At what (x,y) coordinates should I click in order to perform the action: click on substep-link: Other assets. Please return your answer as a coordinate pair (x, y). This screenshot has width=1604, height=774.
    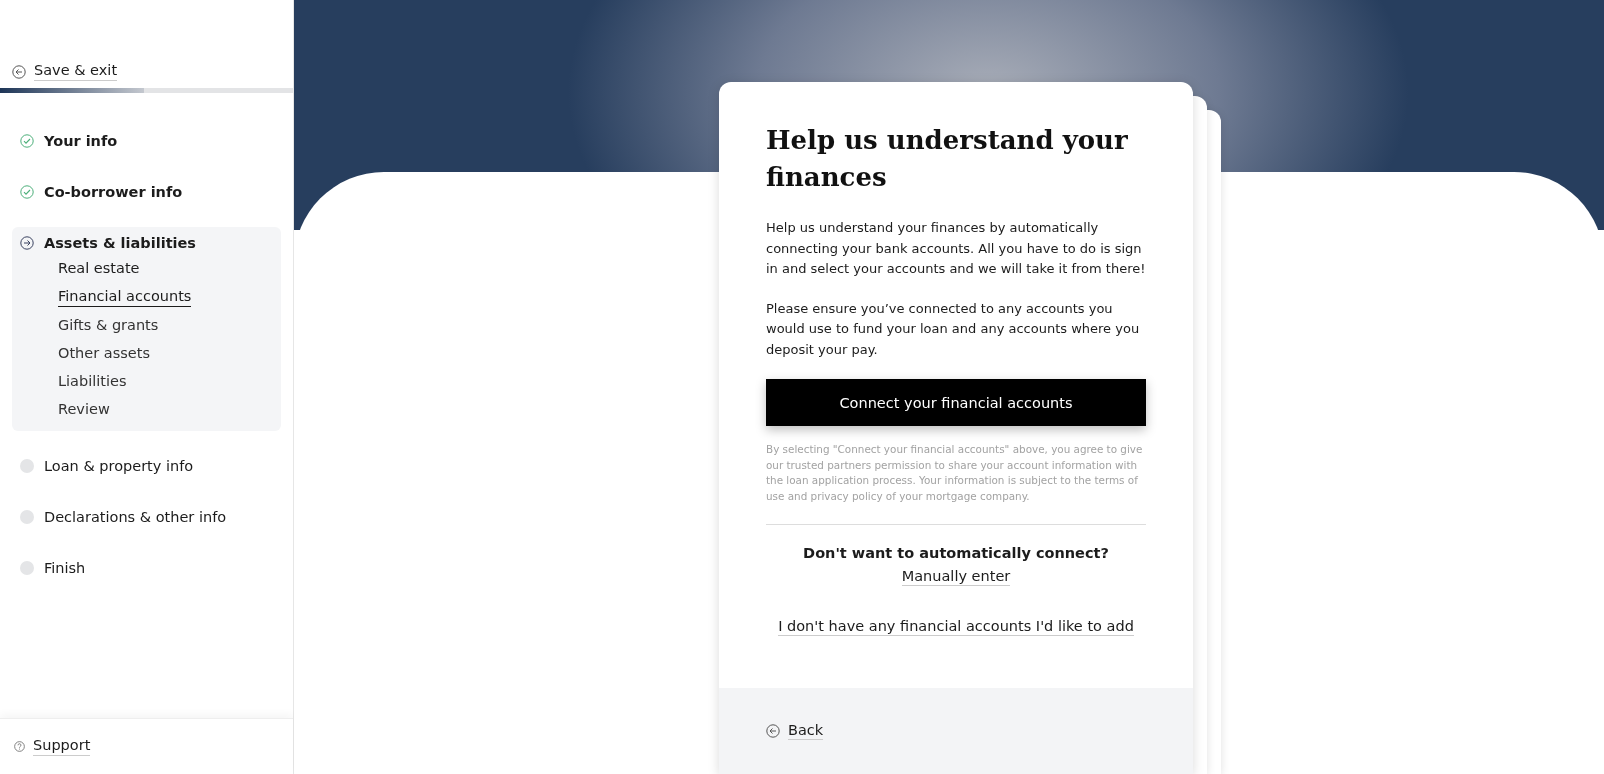
    Looking at the image, I should click on (104, 353).